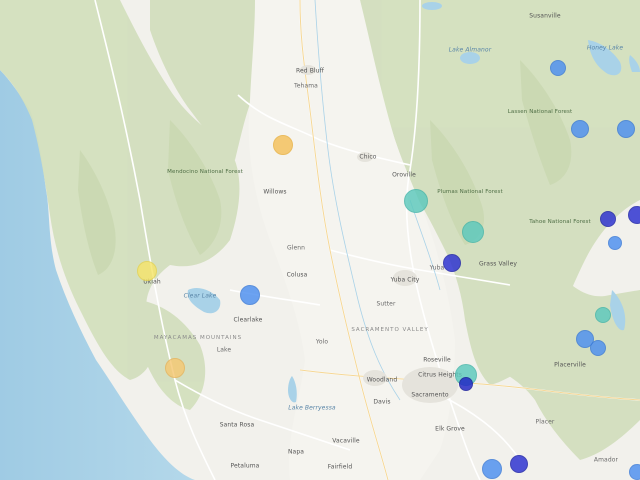 The image size is (640, 480). I want to click on label-roseville: Roseville, so click(437, 360).